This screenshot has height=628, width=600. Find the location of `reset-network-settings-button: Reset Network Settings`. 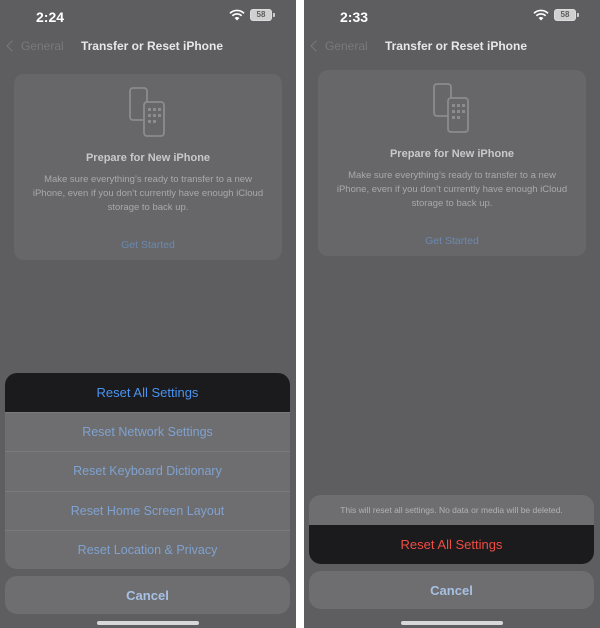

reset-network-settings-button: Reset Network Settings is located at coordinates (147, 431).